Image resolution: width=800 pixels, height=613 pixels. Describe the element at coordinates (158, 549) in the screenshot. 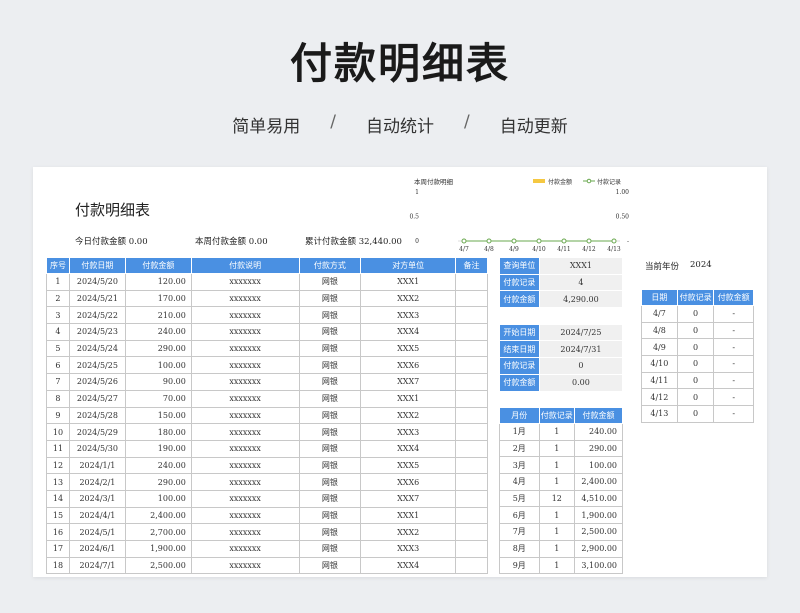

I see `table-cell: 1,900.00` at that location.